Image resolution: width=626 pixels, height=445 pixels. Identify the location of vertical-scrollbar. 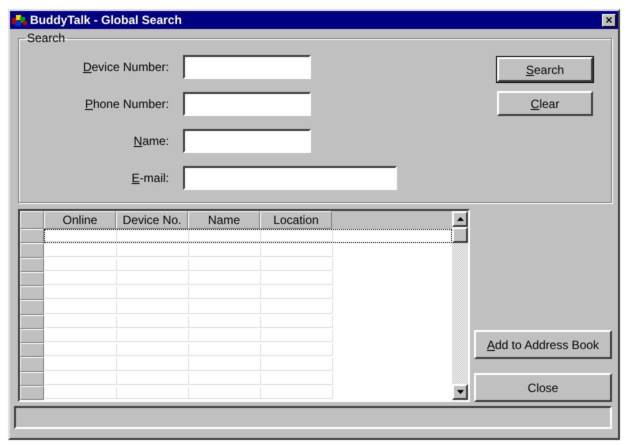
(460, 305).